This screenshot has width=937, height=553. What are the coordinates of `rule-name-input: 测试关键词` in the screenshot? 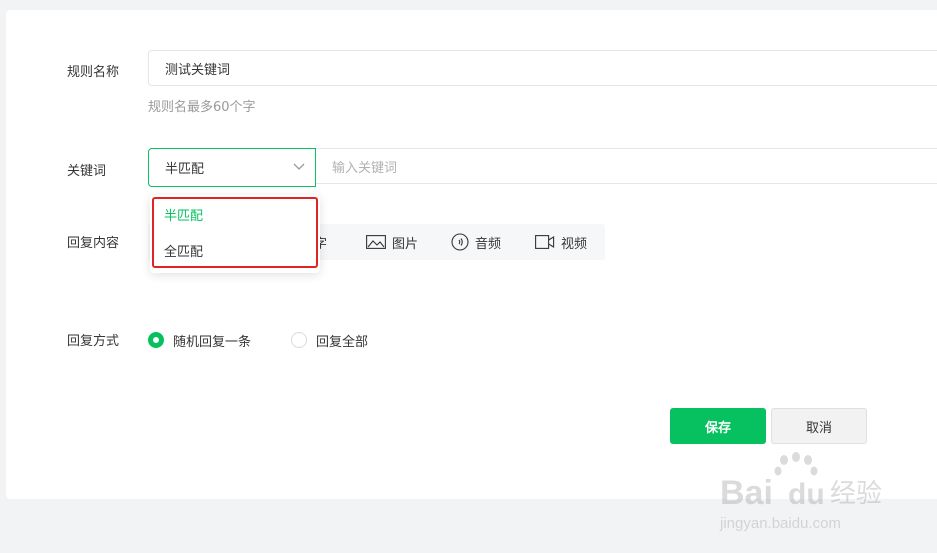 It's located at (542, 68).